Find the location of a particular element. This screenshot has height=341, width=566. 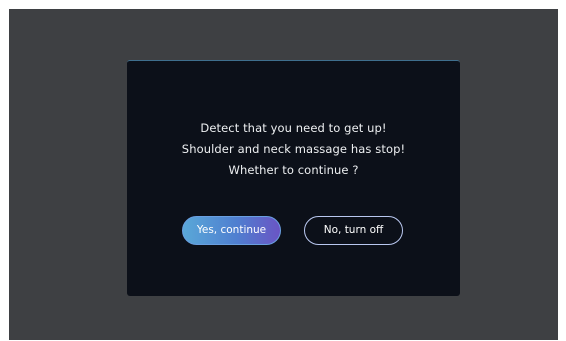

message-line-get-up: Detect that you need to get up! is located at coordinates (293, 128).